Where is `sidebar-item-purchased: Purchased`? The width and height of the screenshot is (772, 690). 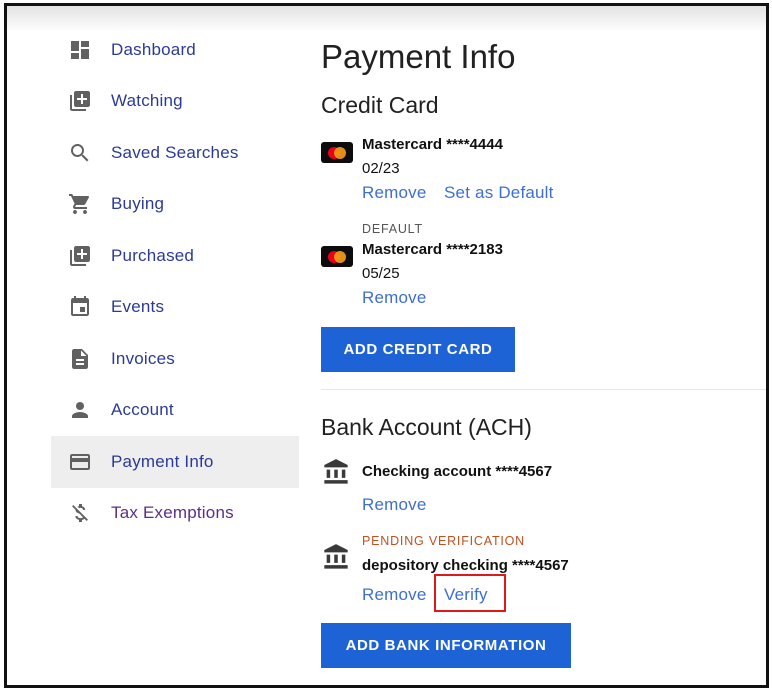 sidebar-item-purchased: Purchased is located at coordinates (175, 256).